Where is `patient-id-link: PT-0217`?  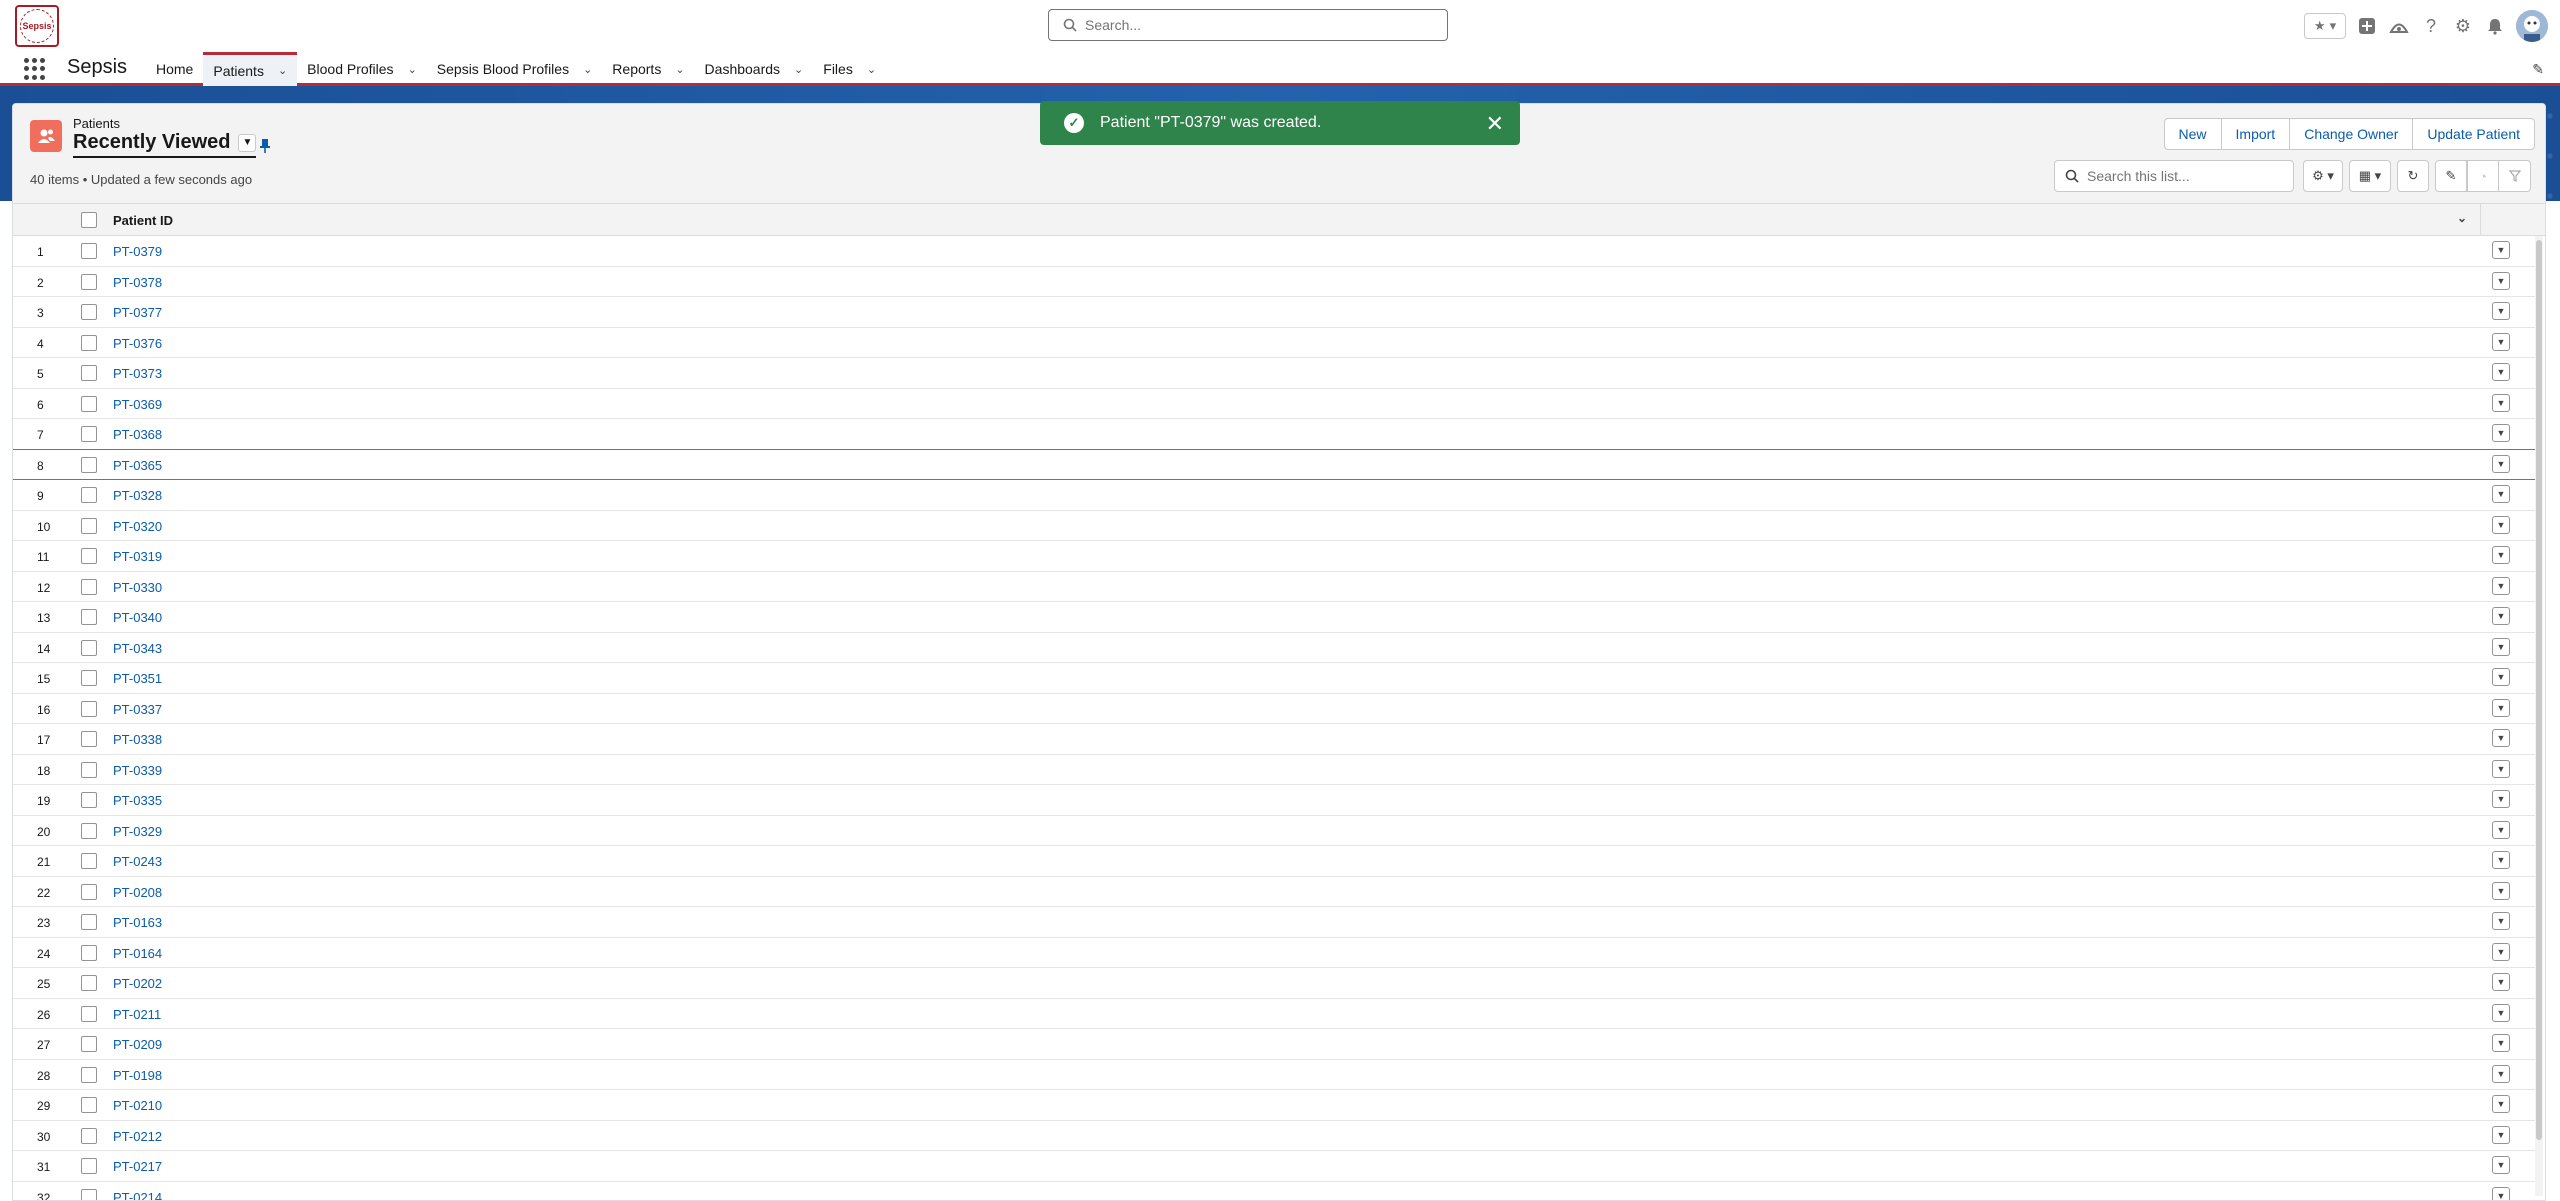
patient-id-link: PT-0217 is located at coordinates (137, 1166).